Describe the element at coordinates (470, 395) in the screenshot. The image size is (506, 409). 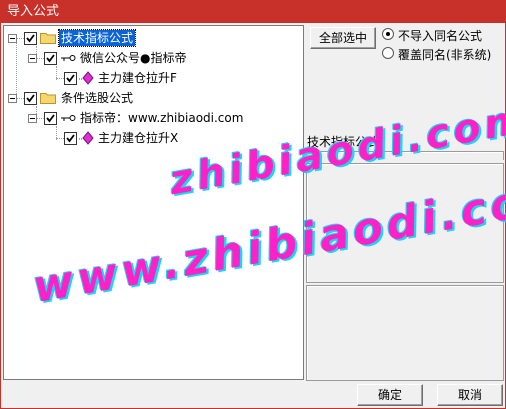
I see `cancel-button: 取消` at that location.